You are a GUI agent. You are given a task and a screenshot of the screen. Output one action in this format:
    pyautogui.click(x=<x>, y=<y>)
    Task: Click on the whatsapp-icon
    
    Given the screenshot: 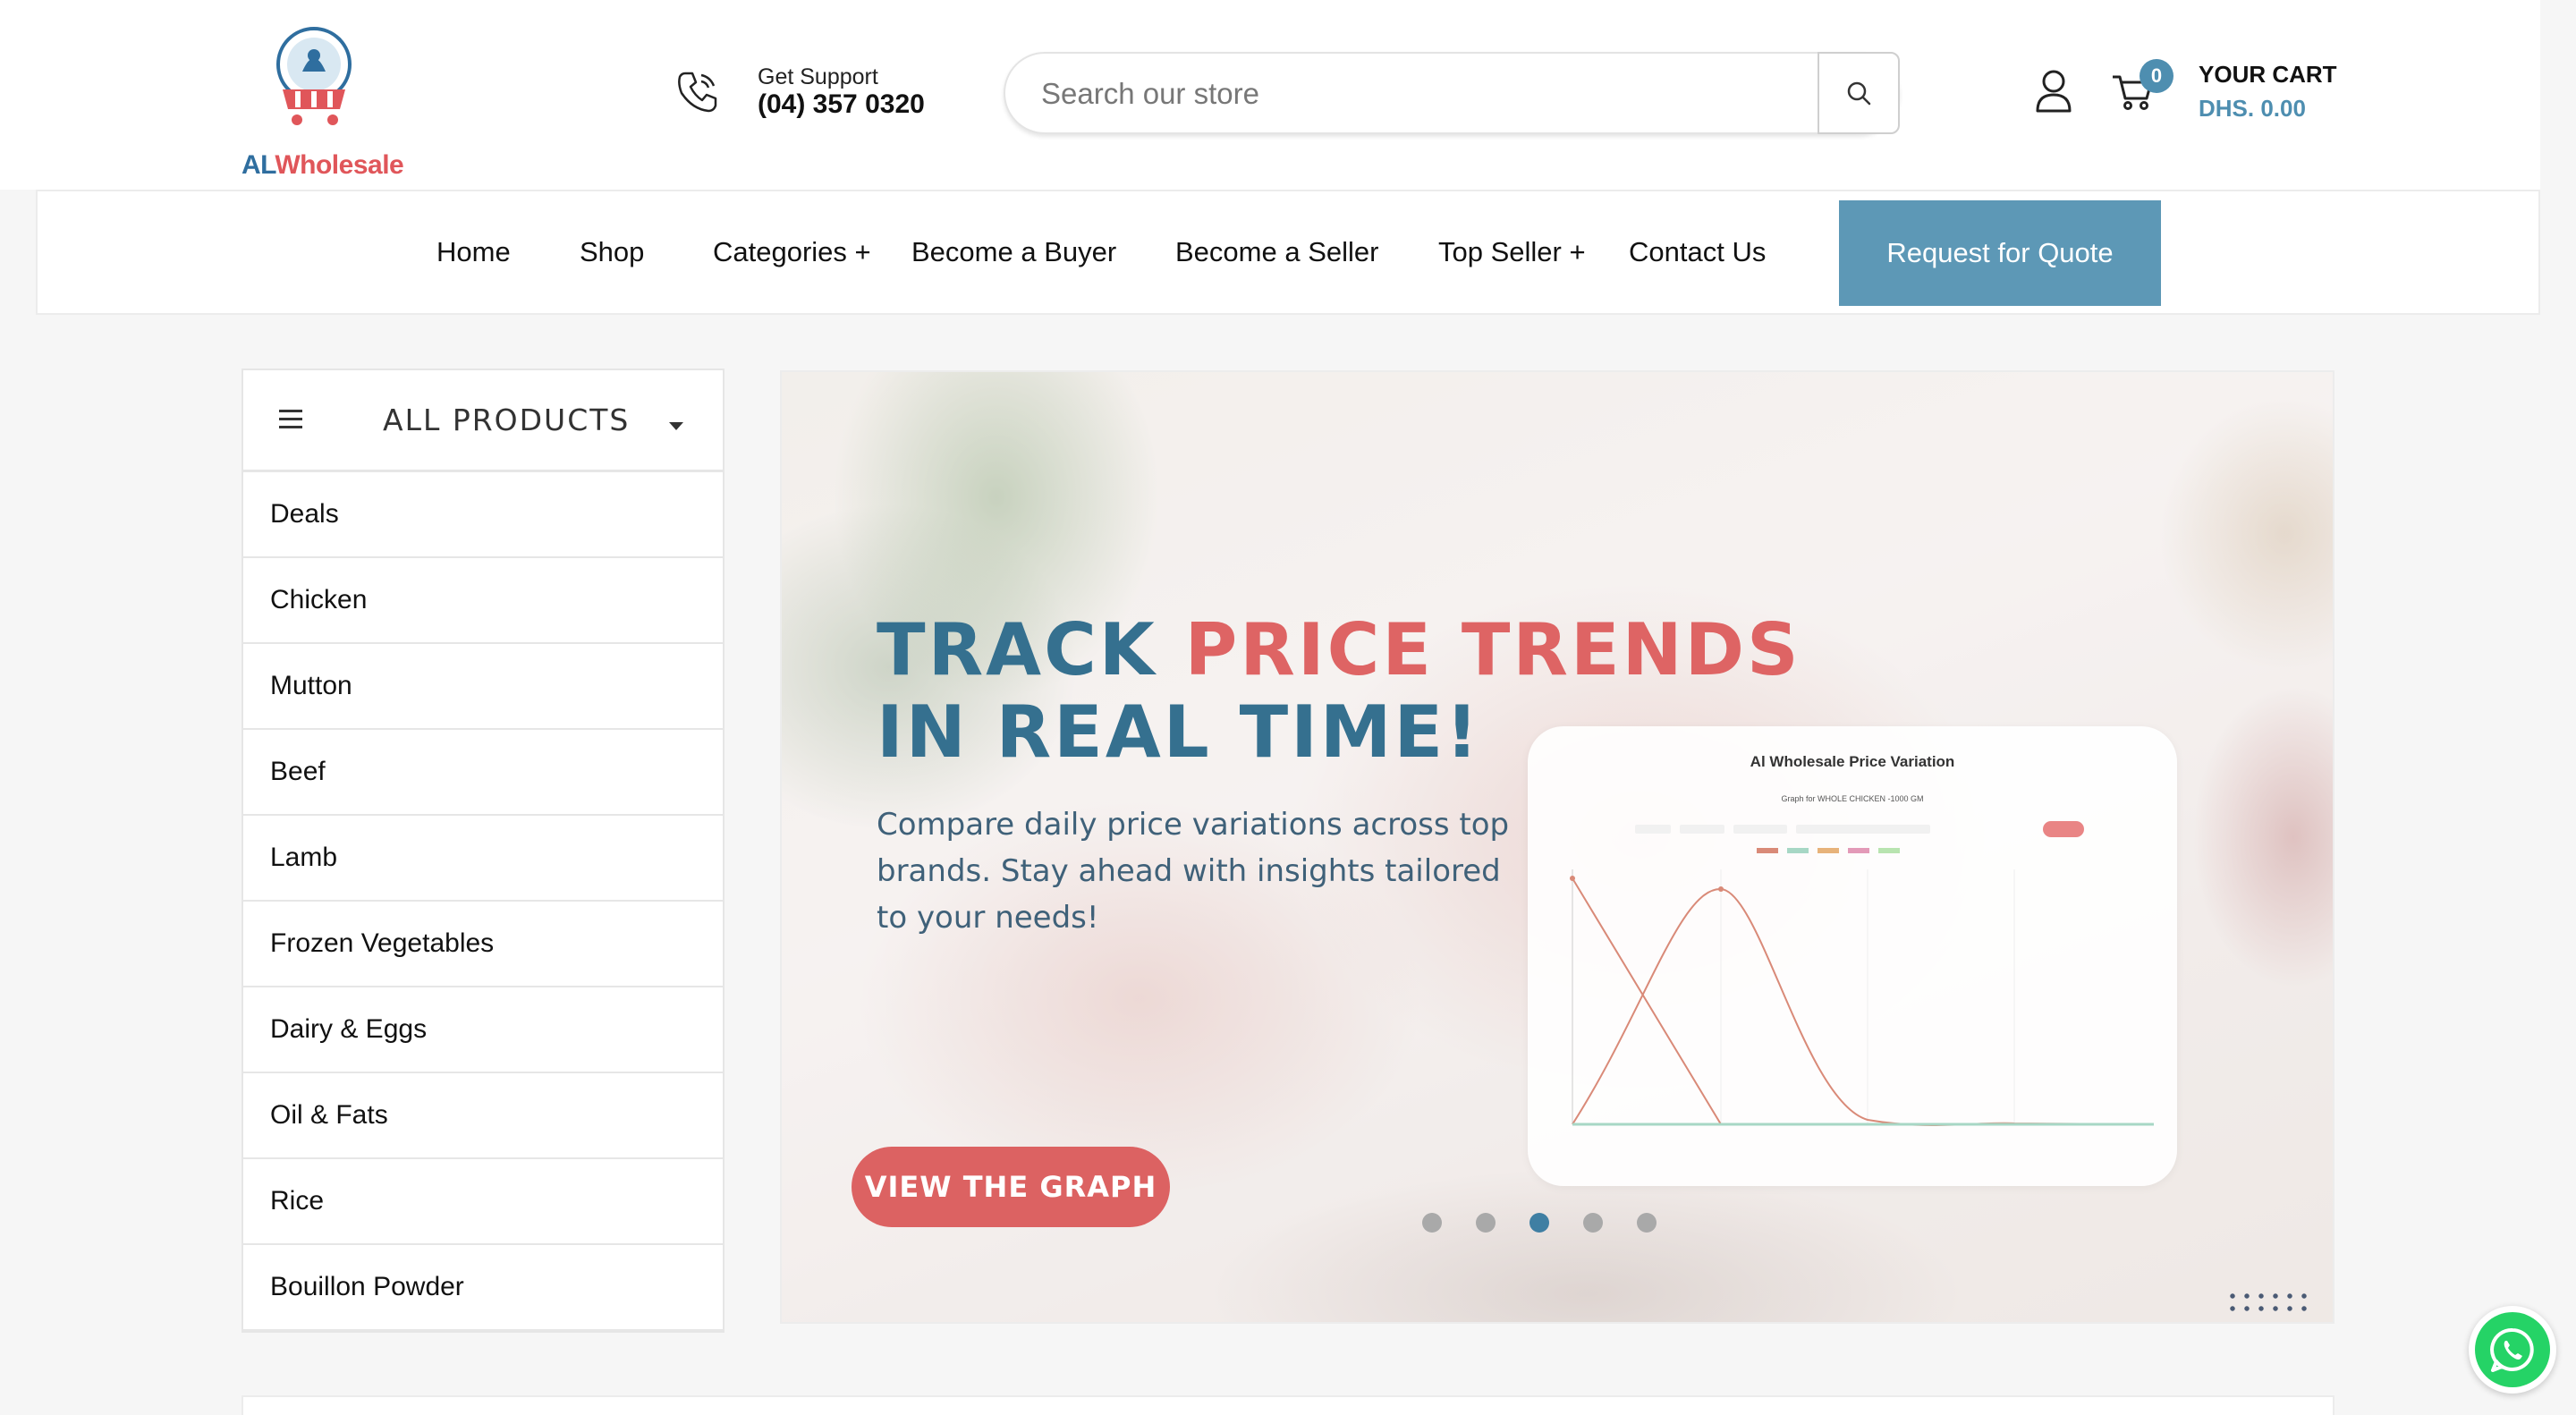 What is the action you would take?
    pyautogui.click(x=2512, y=1349)
    